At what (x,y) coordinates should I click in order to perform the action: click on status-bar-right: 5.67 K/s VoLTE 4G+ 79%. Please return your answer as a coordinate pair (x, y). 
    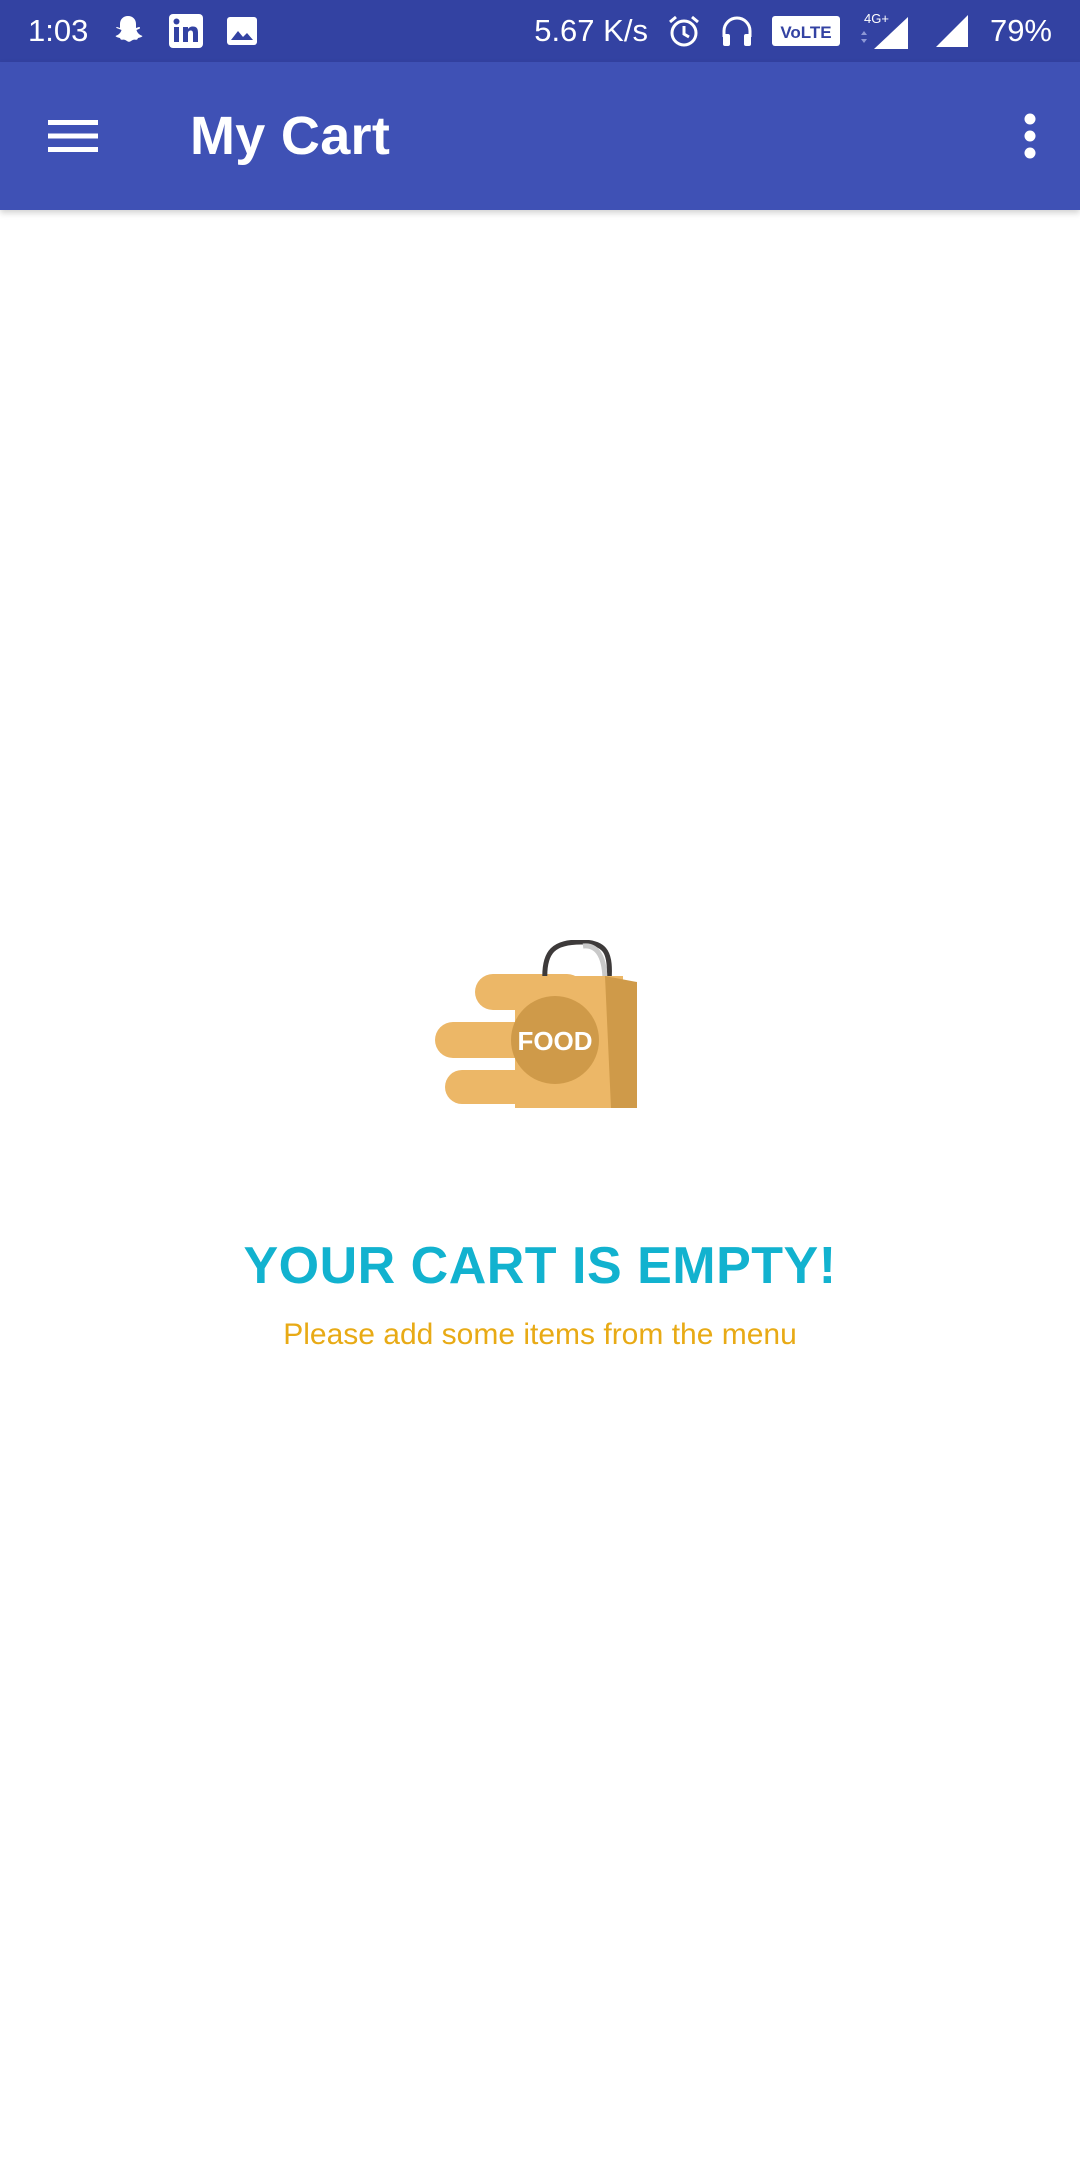
    Looking at the image, I should click on (793, 31).